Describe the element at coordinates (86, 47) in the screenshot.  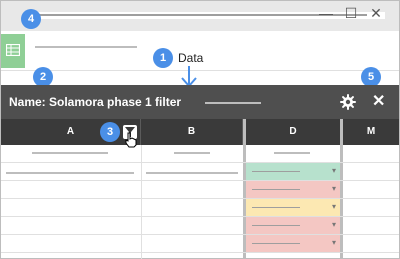
I see `doc-title-placeholder` at that location.